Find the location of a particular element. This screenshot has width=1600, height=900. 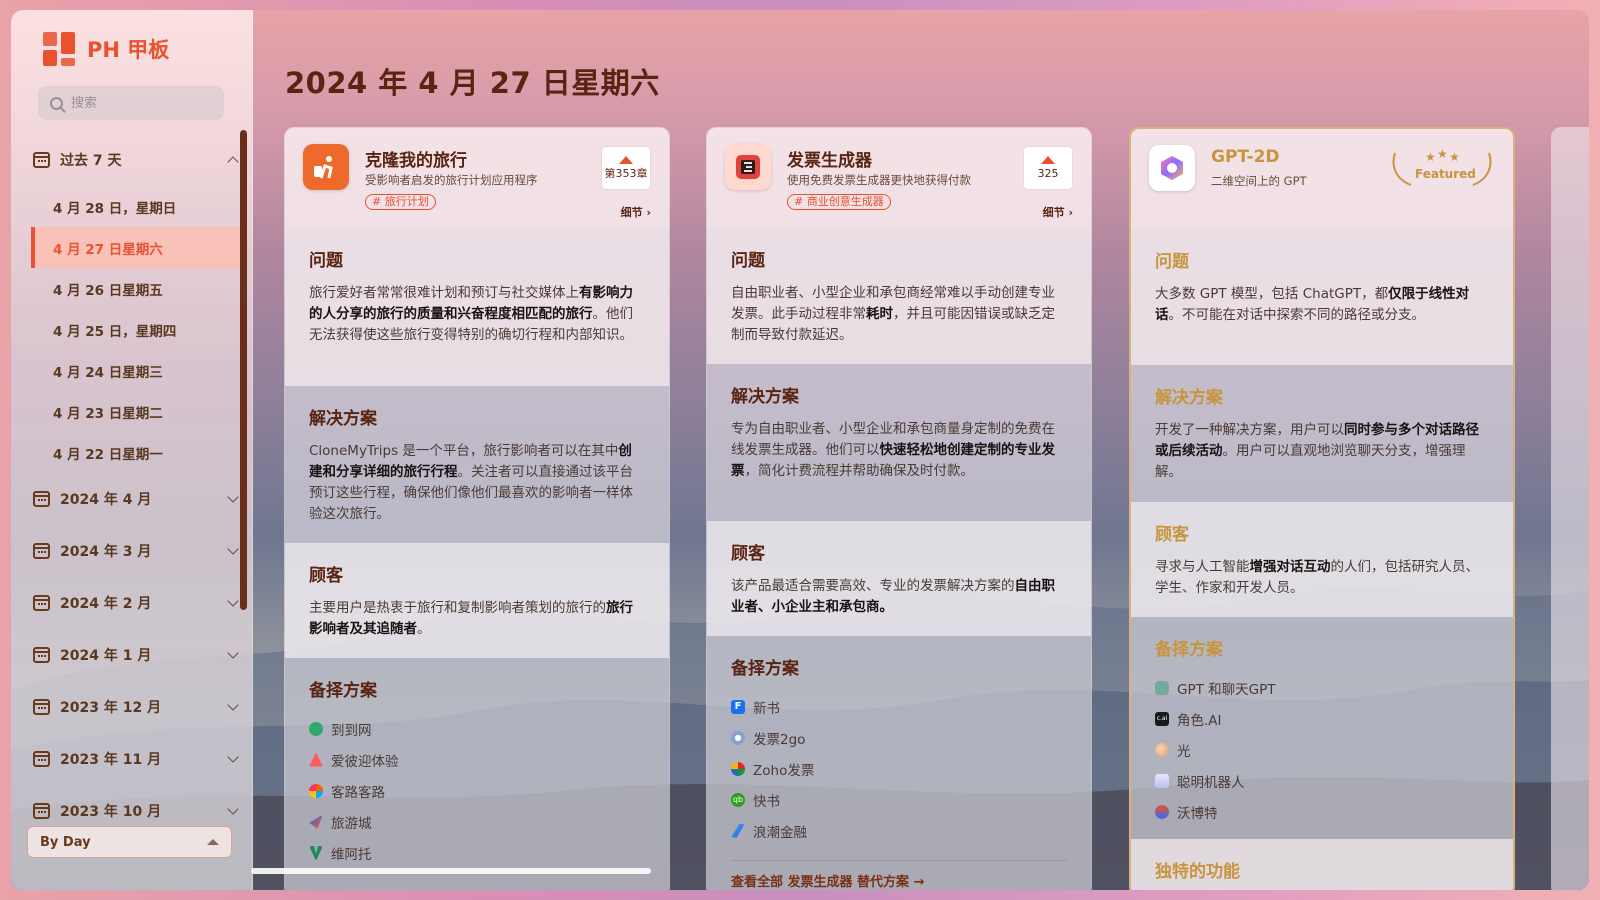

card-header: 克隆我的旅行 受影响者启发的旅行计划应用程序 # 旅行计划 第353章 细节 › is located at coordinates (477, 178).